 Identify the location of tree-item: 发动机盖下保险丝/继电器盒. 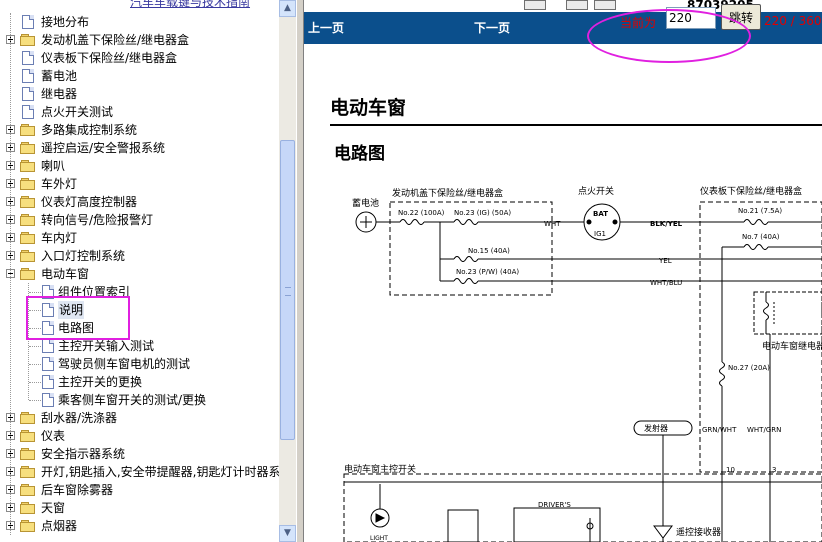
(139, 40).